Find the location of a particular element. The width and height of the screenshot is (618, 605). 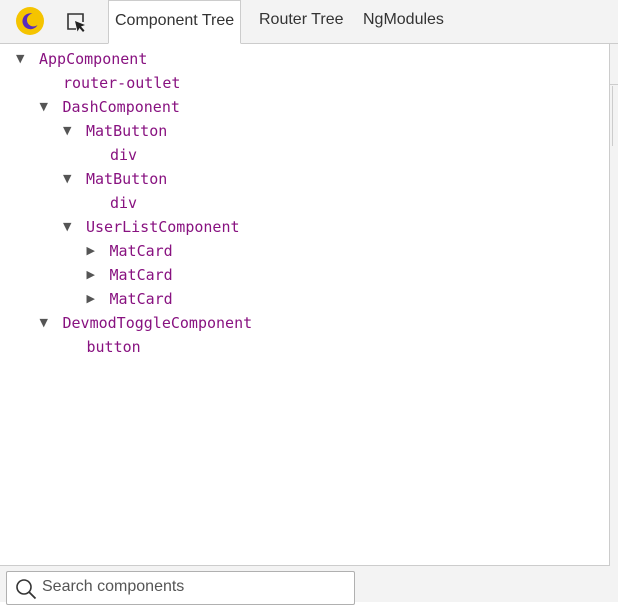

tree-node-label: UserListComponent is located at coordinates (163, 227).